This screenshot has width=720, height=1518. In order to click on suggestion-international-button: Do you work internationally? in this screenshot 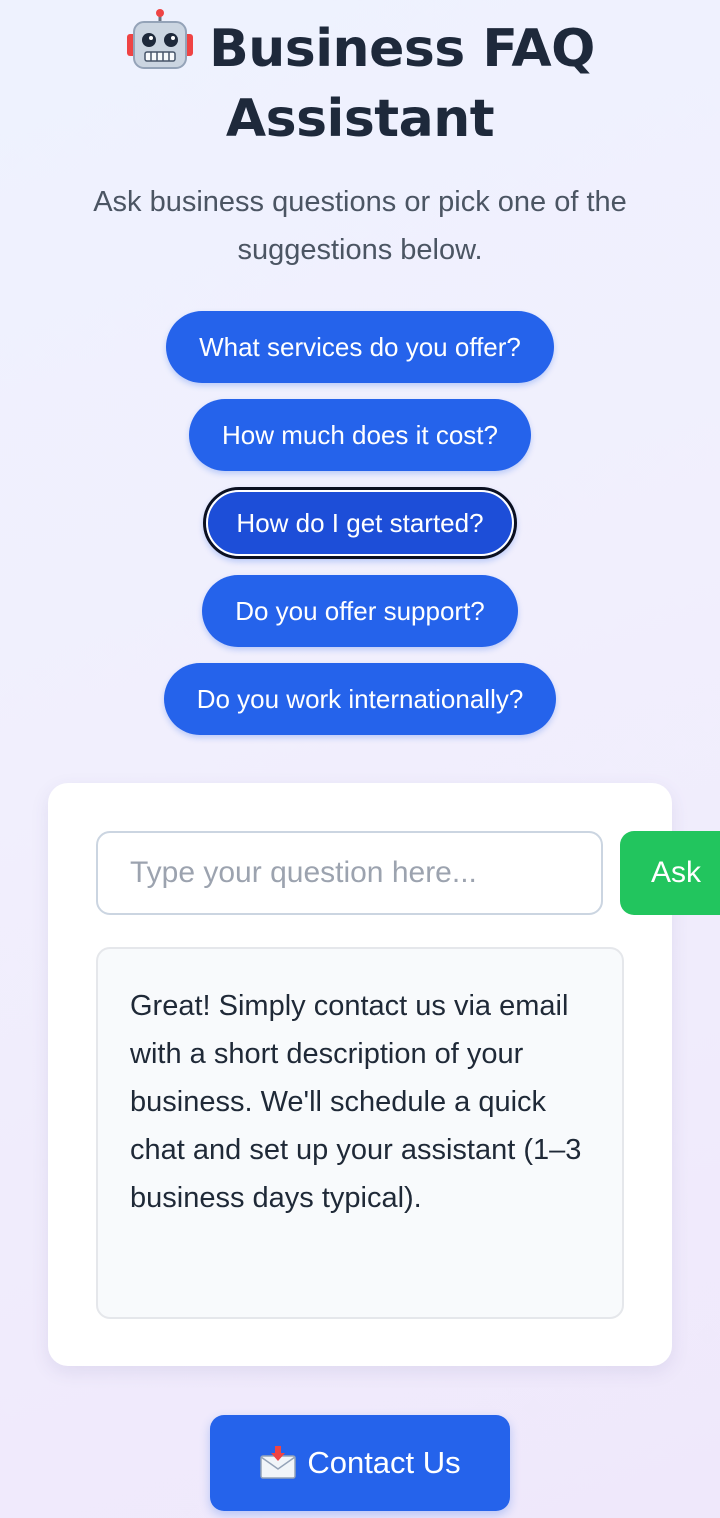, I will do `click(360, 699)`.